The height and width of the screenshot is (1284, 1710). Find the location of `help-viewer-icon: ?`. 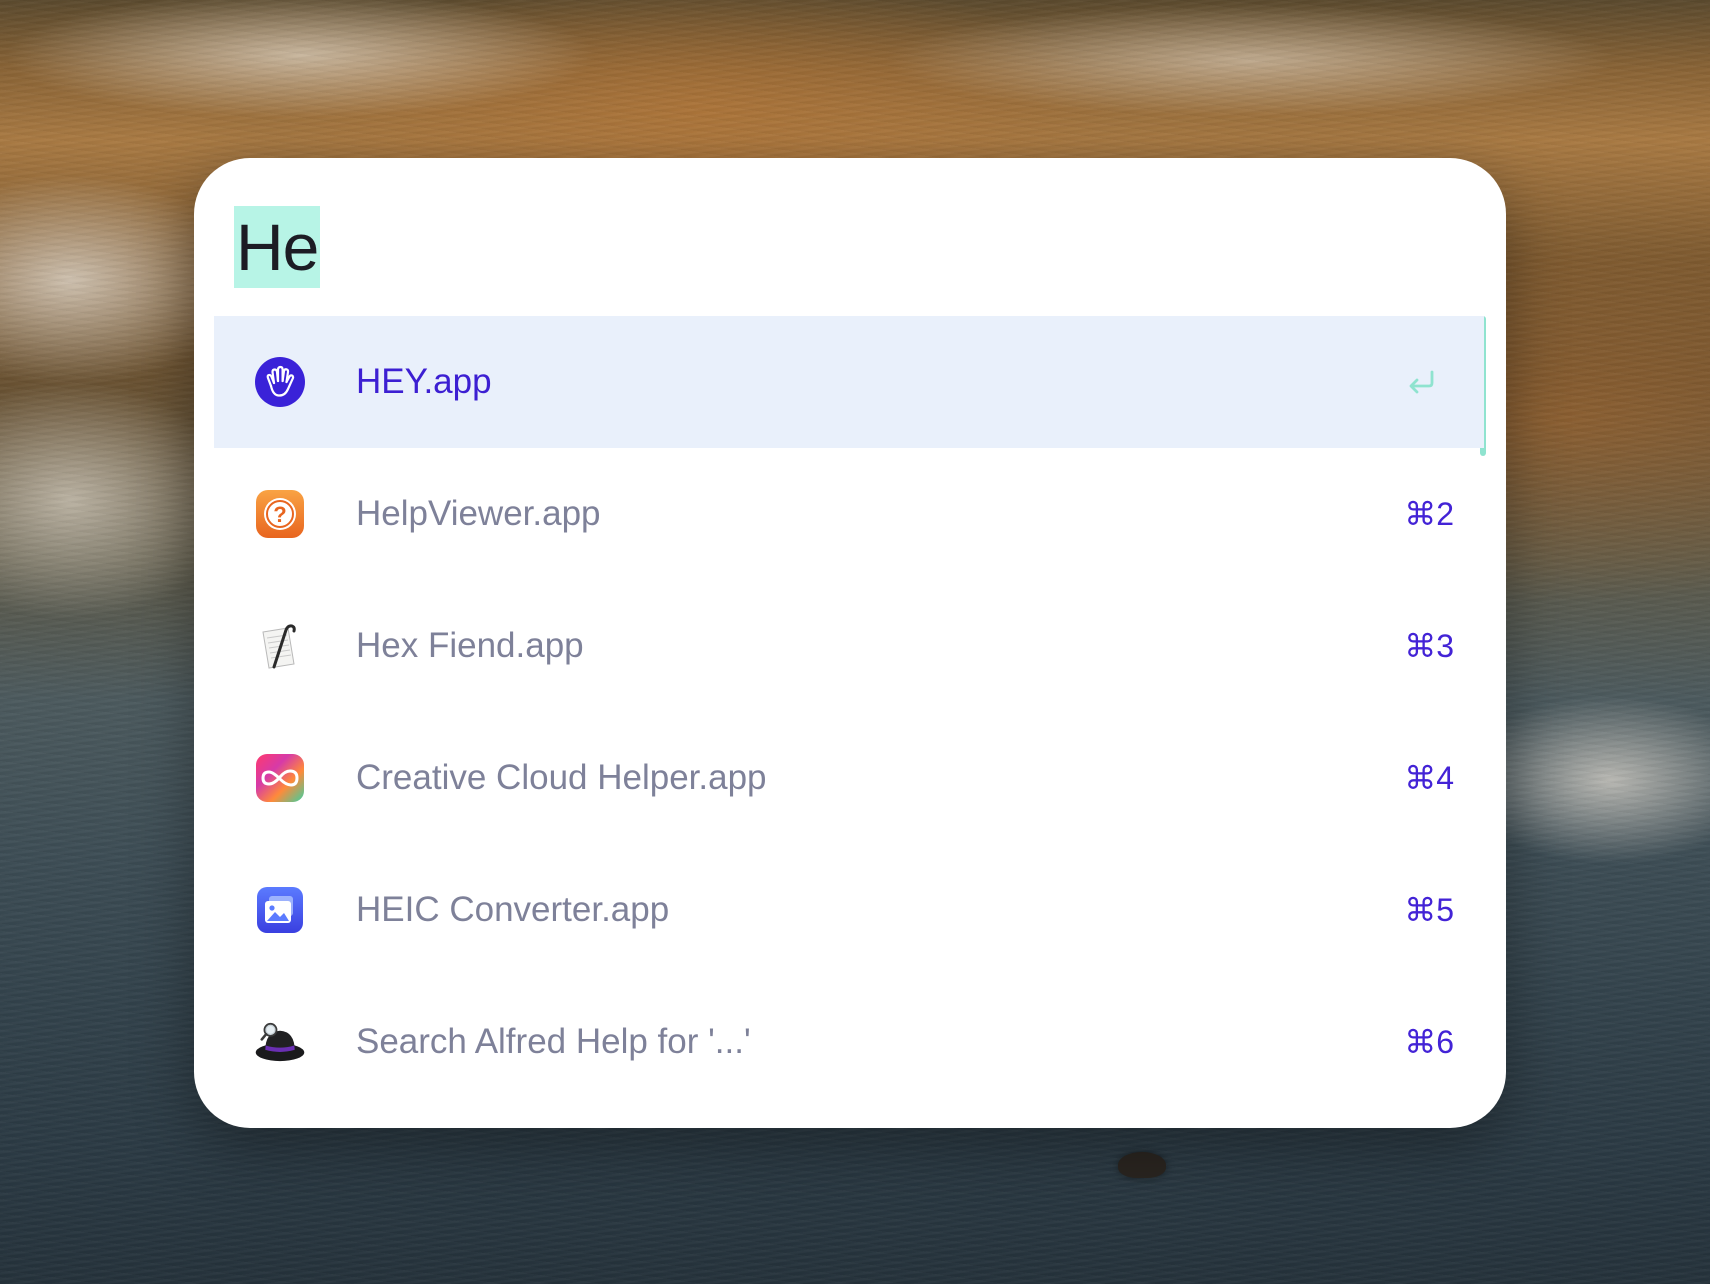

help-viewer-icon: ? is located at coordinates (280, 514).